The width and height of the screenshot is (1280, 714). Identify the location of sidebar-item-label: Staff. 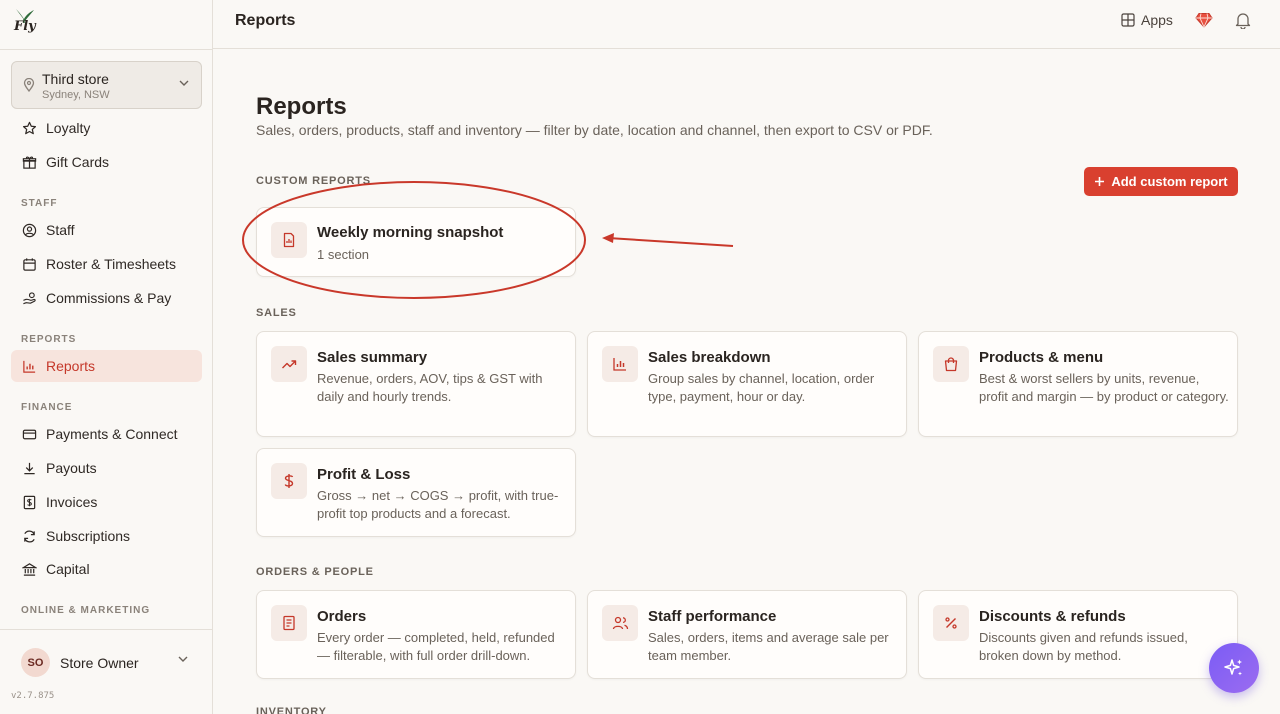
(60, 230).